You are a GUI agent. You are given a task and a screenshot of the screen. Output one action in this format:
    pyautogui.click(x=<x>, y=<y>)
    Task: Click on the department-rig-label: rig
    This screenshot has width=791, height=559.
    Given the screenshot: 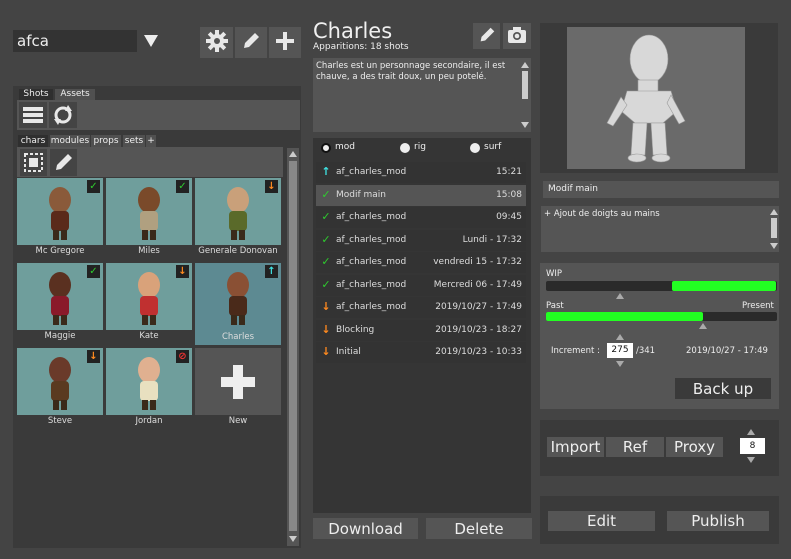 What is the action you would take?
    pyautogui.click(x=420, y=147)
    